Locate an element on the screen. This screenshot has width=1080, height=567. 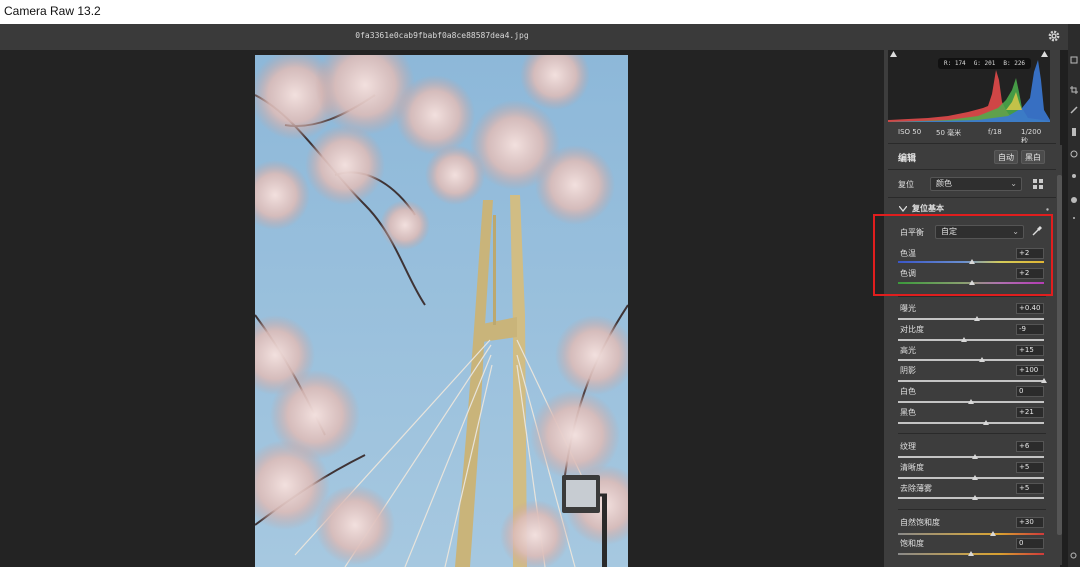
exposure-track is located at coordinates (971, 319).